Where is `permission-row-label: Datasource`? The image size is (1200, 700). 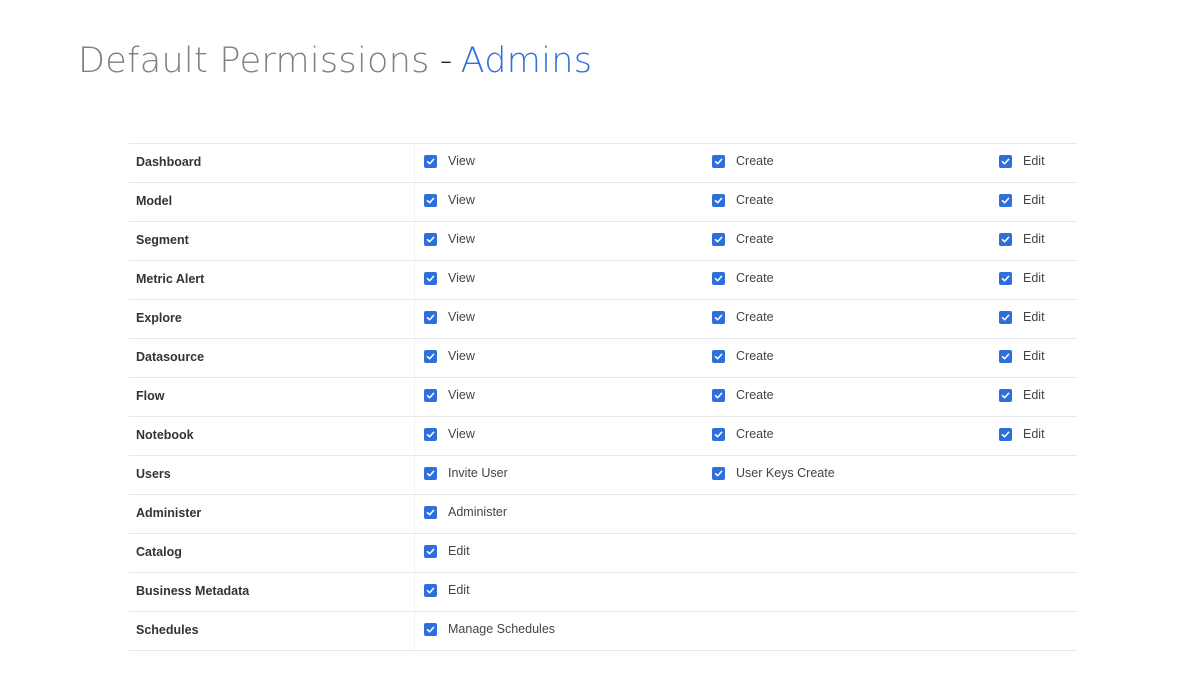 permission-row-label: Datasource is located at coordinates (170, 357).